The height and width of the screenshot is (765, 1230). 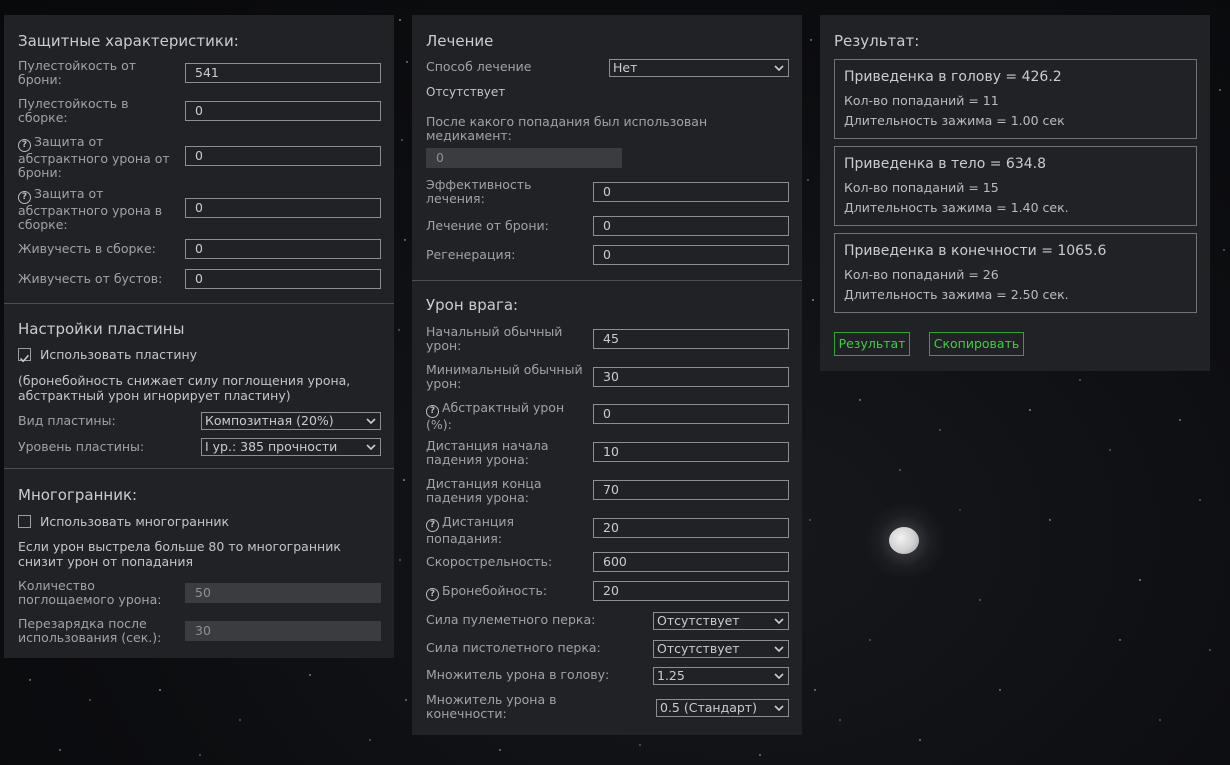 I want to click on result-head-heading: Приведенка в голову = 426.2, so click(x=953, y=77).